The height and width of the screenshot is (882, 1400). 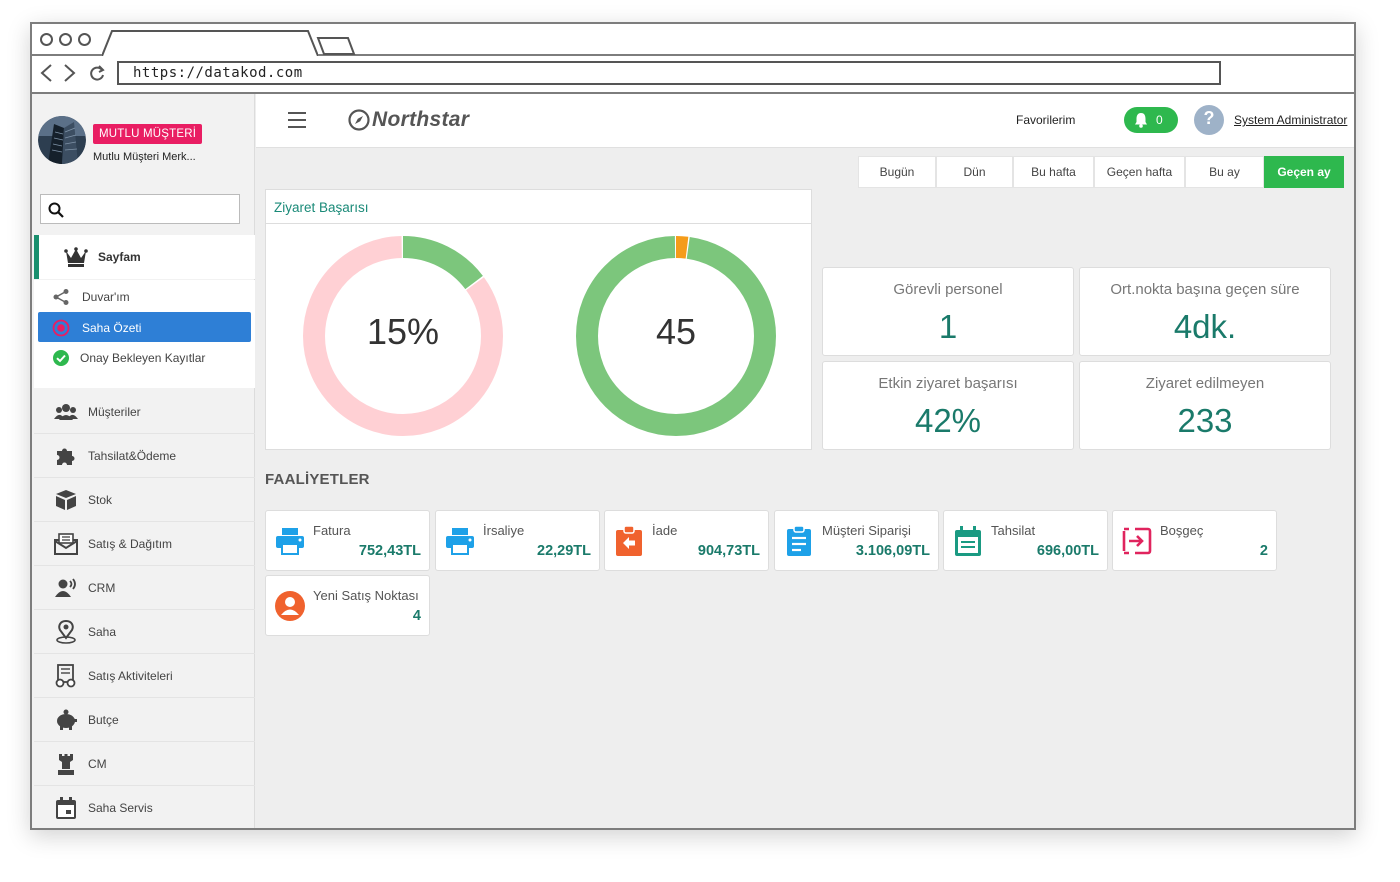 I want to click on speaker-icon, so click(x=65, y=587).